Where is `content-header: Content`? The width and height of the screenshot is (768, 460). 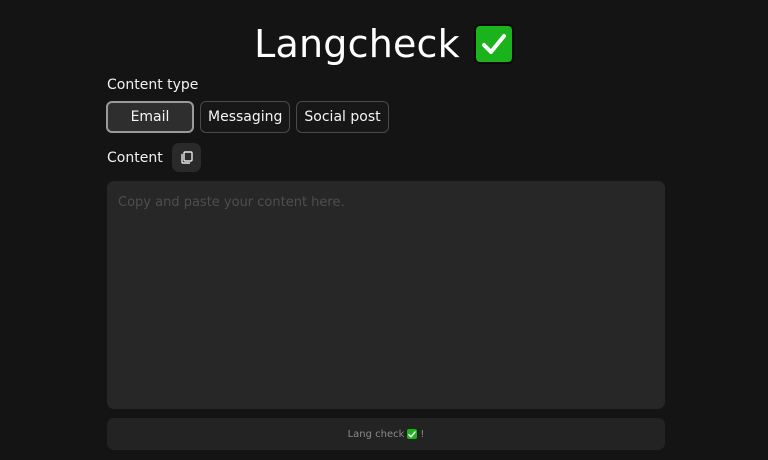 content-header: Content is located at coordinates (154, 157).